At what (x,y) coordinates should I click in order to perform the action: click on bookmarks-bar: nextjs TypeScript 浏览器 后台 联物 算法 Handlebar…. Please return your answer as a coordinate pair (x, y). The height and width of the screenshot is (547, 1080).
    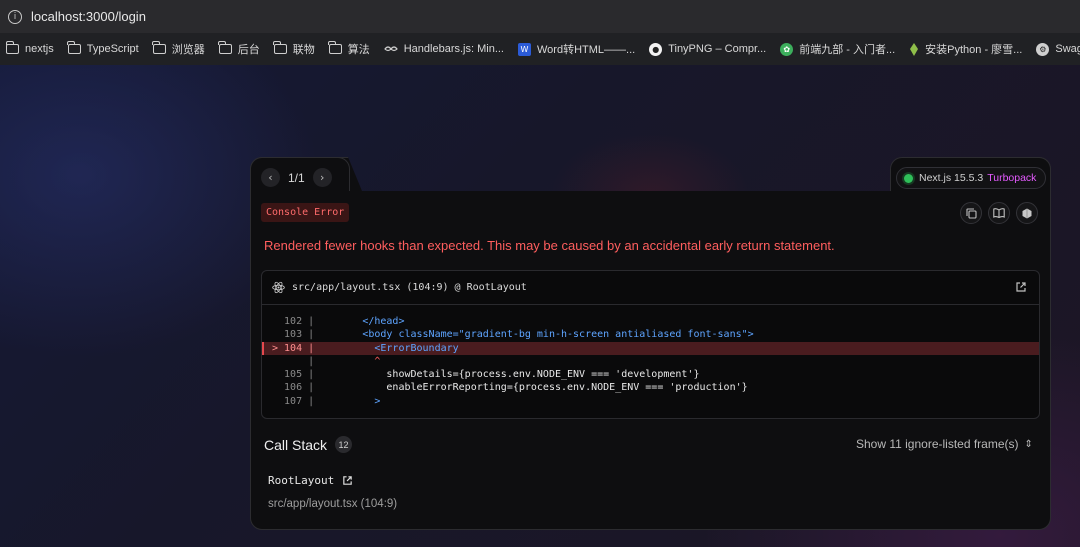
    Looking at the image, I should click on (540, 49).